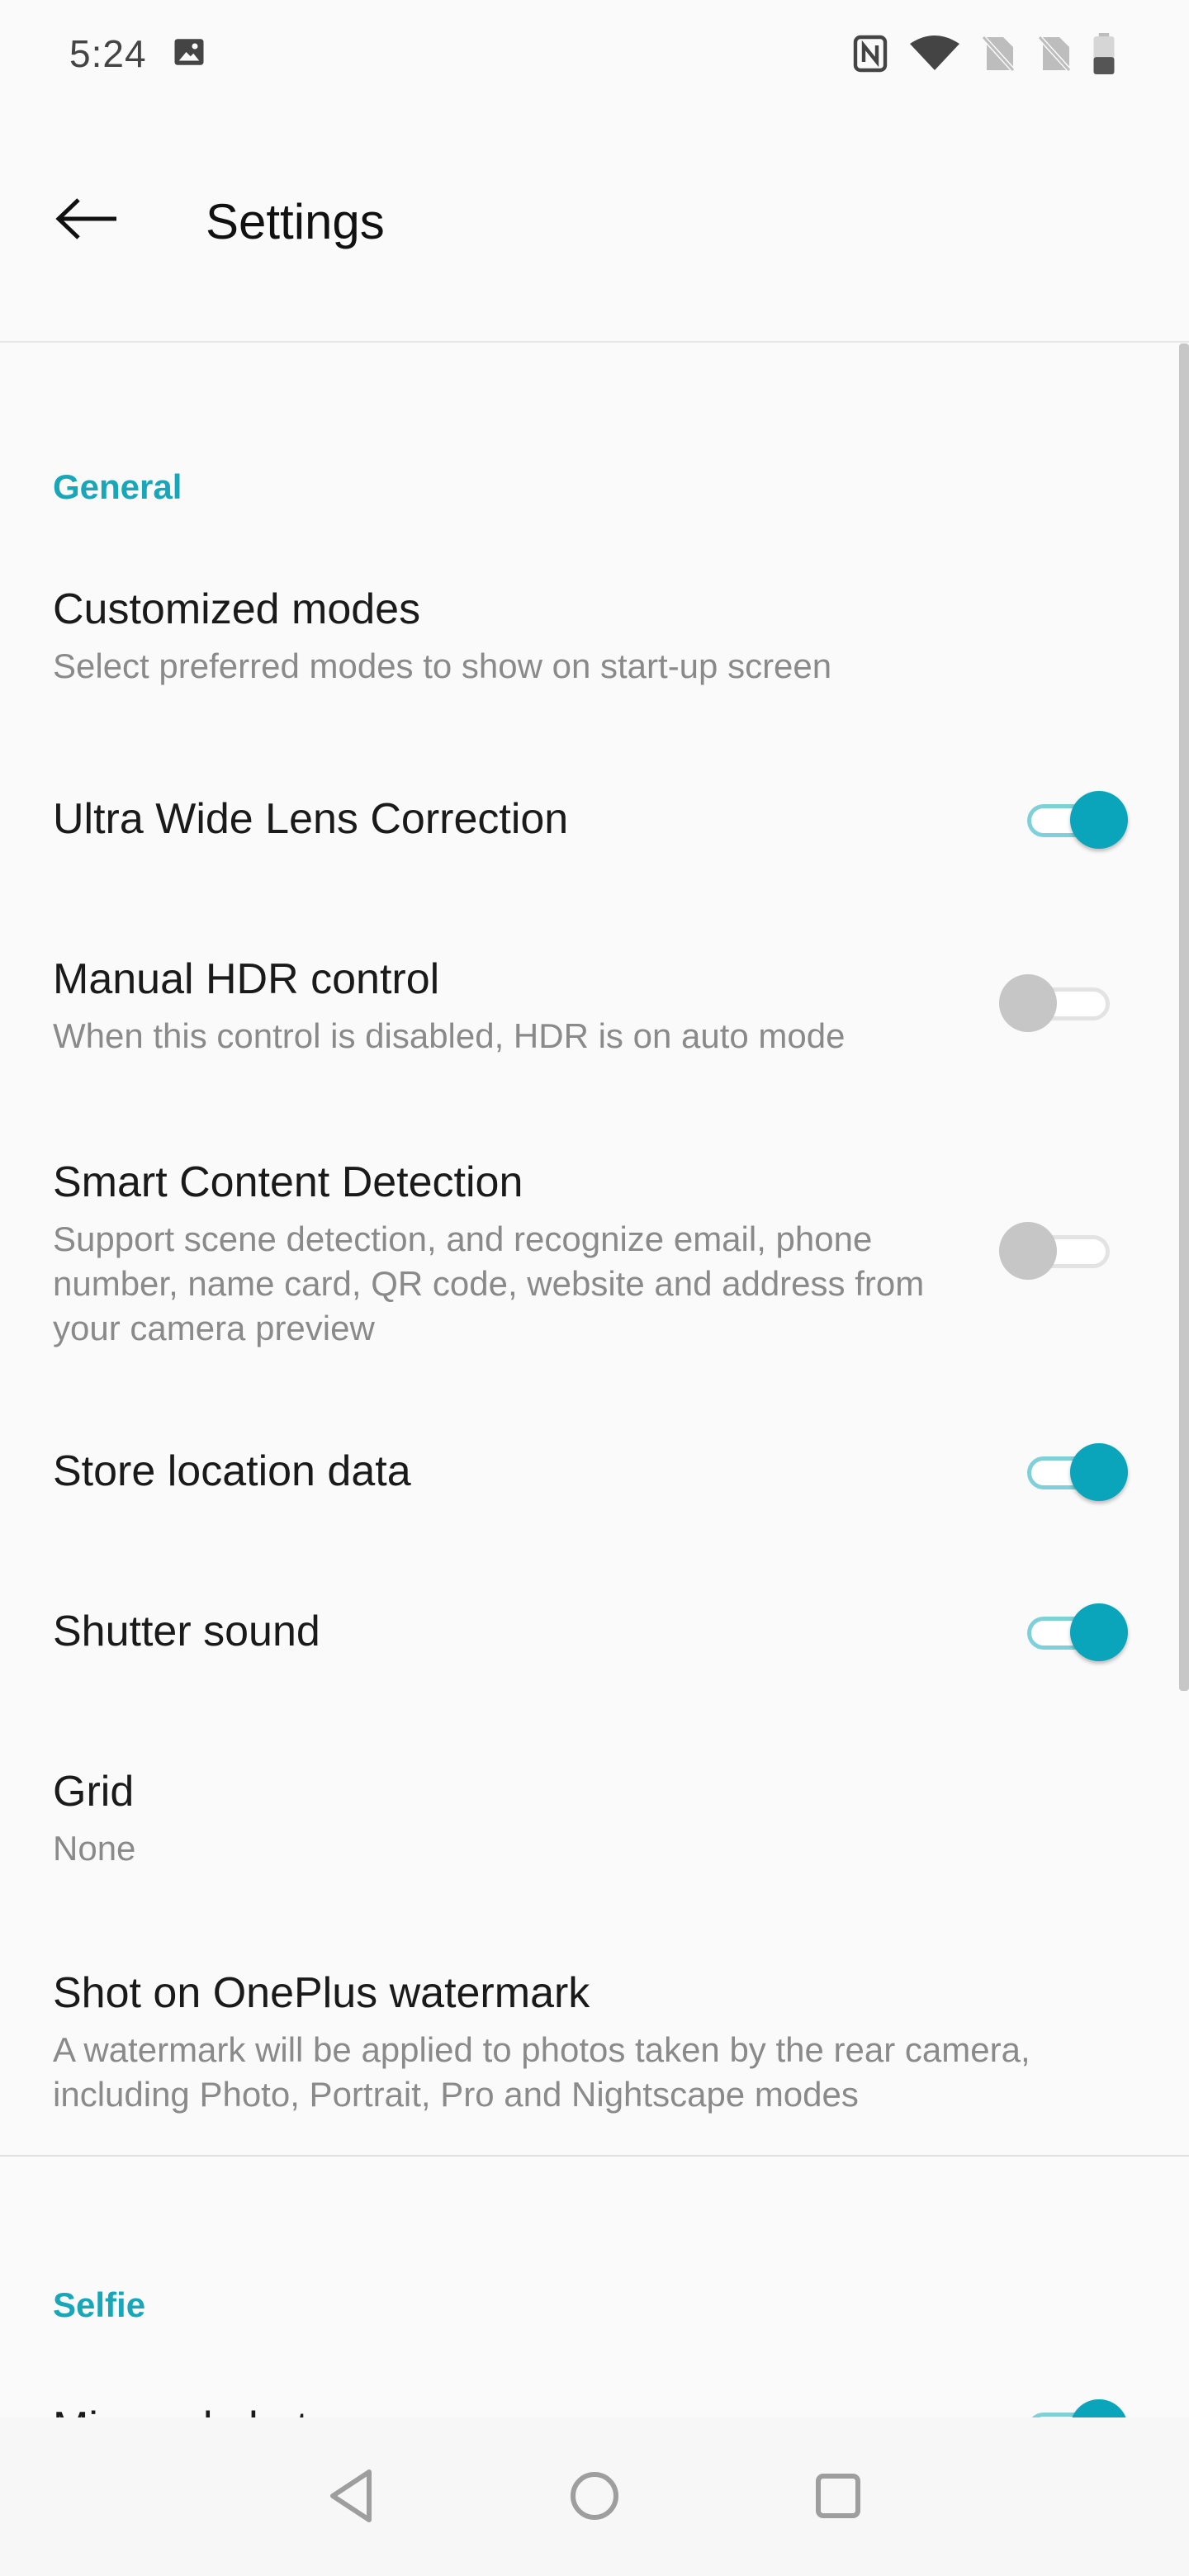  I want to click on navigation-bar, so click(594, 2496).